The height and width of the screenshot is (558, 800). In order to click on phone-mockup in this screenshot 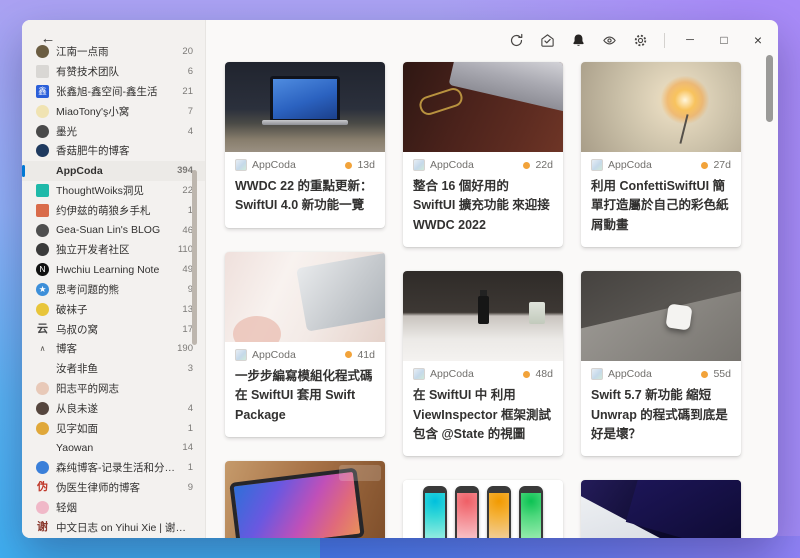, I will do `click(467, 512)`.